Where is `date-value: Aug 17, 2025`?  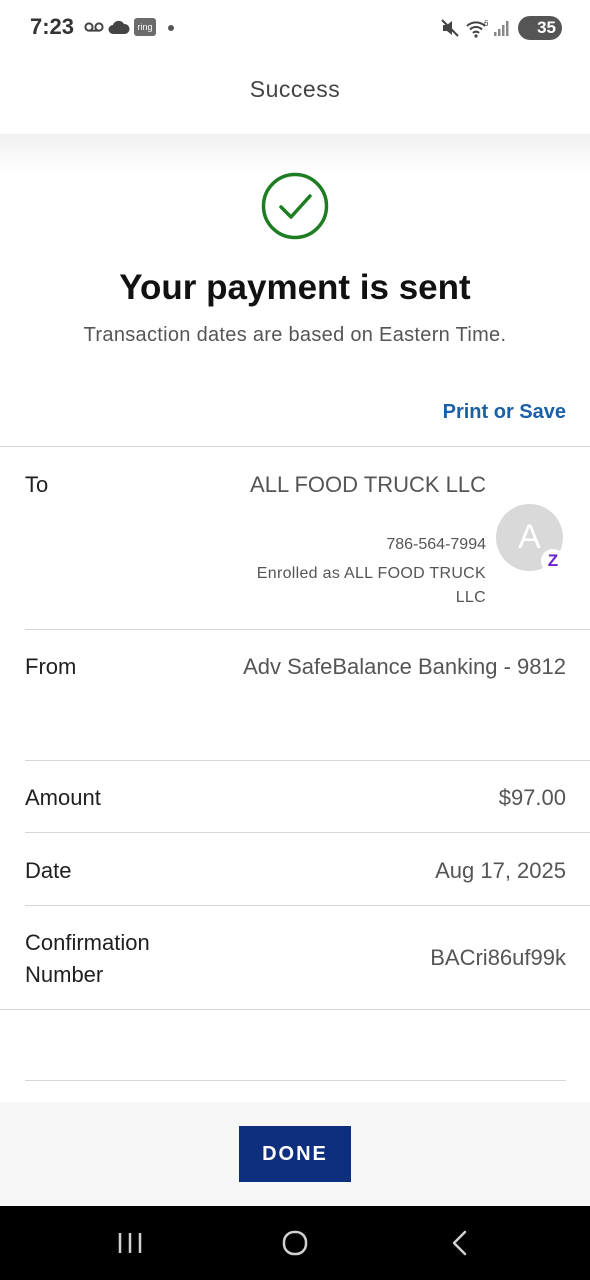
date-value: Aug 17, 2025 is located at coordinates (500, 870).